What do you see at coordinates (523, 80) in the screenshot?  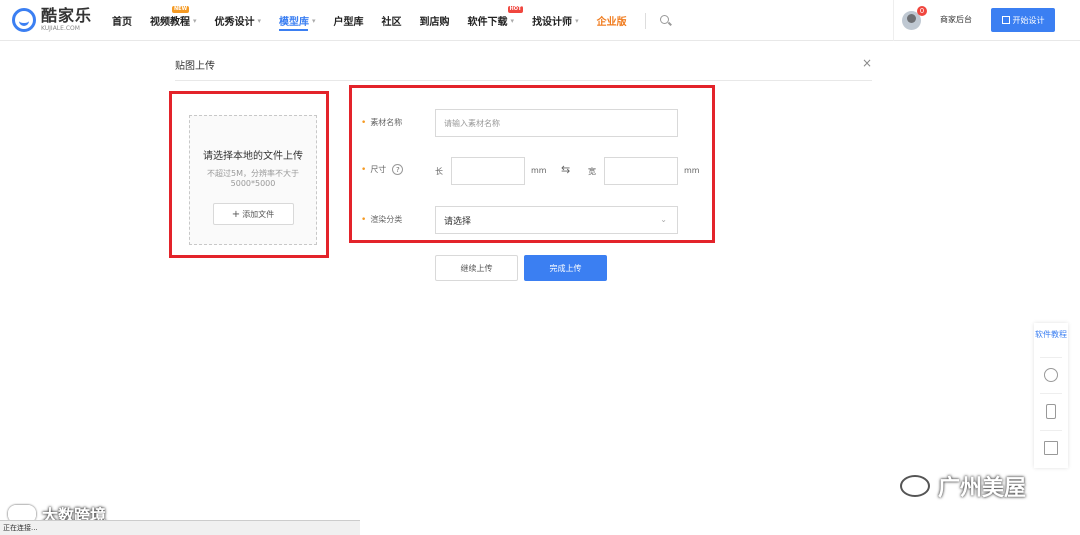 I see `modal-divider` at bounding box center [523, 80].